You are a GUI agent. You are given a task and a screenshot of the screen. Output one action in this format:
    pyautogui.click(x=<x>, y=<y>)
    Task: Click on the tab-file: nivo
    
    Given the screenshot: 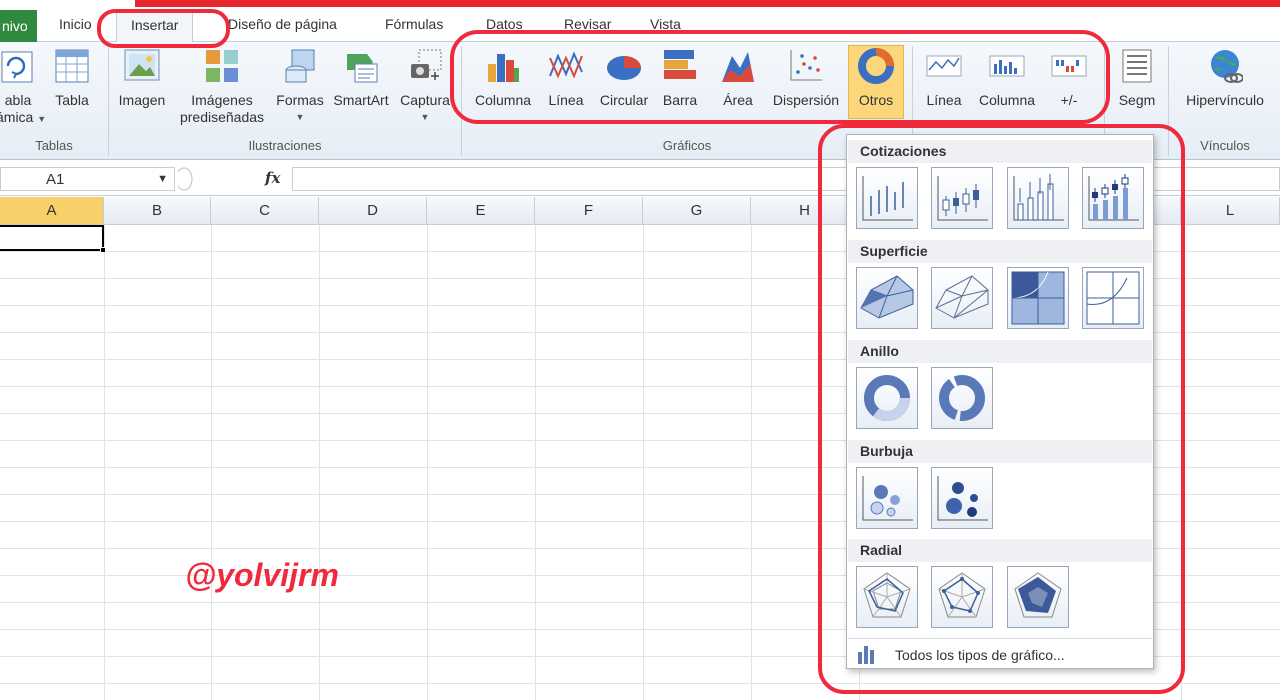 What is the action you would take?
    pyautogui.click(x=18, y=26)
    